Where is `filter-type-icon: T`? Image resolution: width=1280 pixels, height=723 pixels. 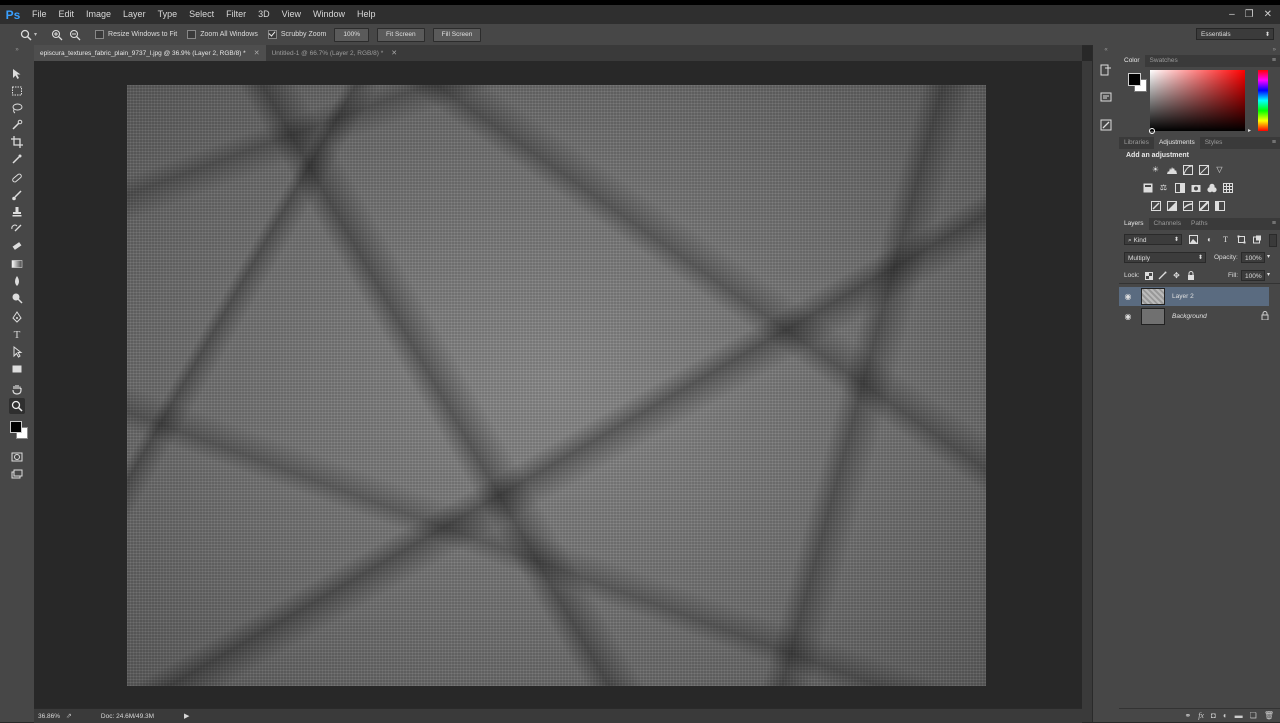
filter-type-icon: T is located at coordinates (1225, 239).